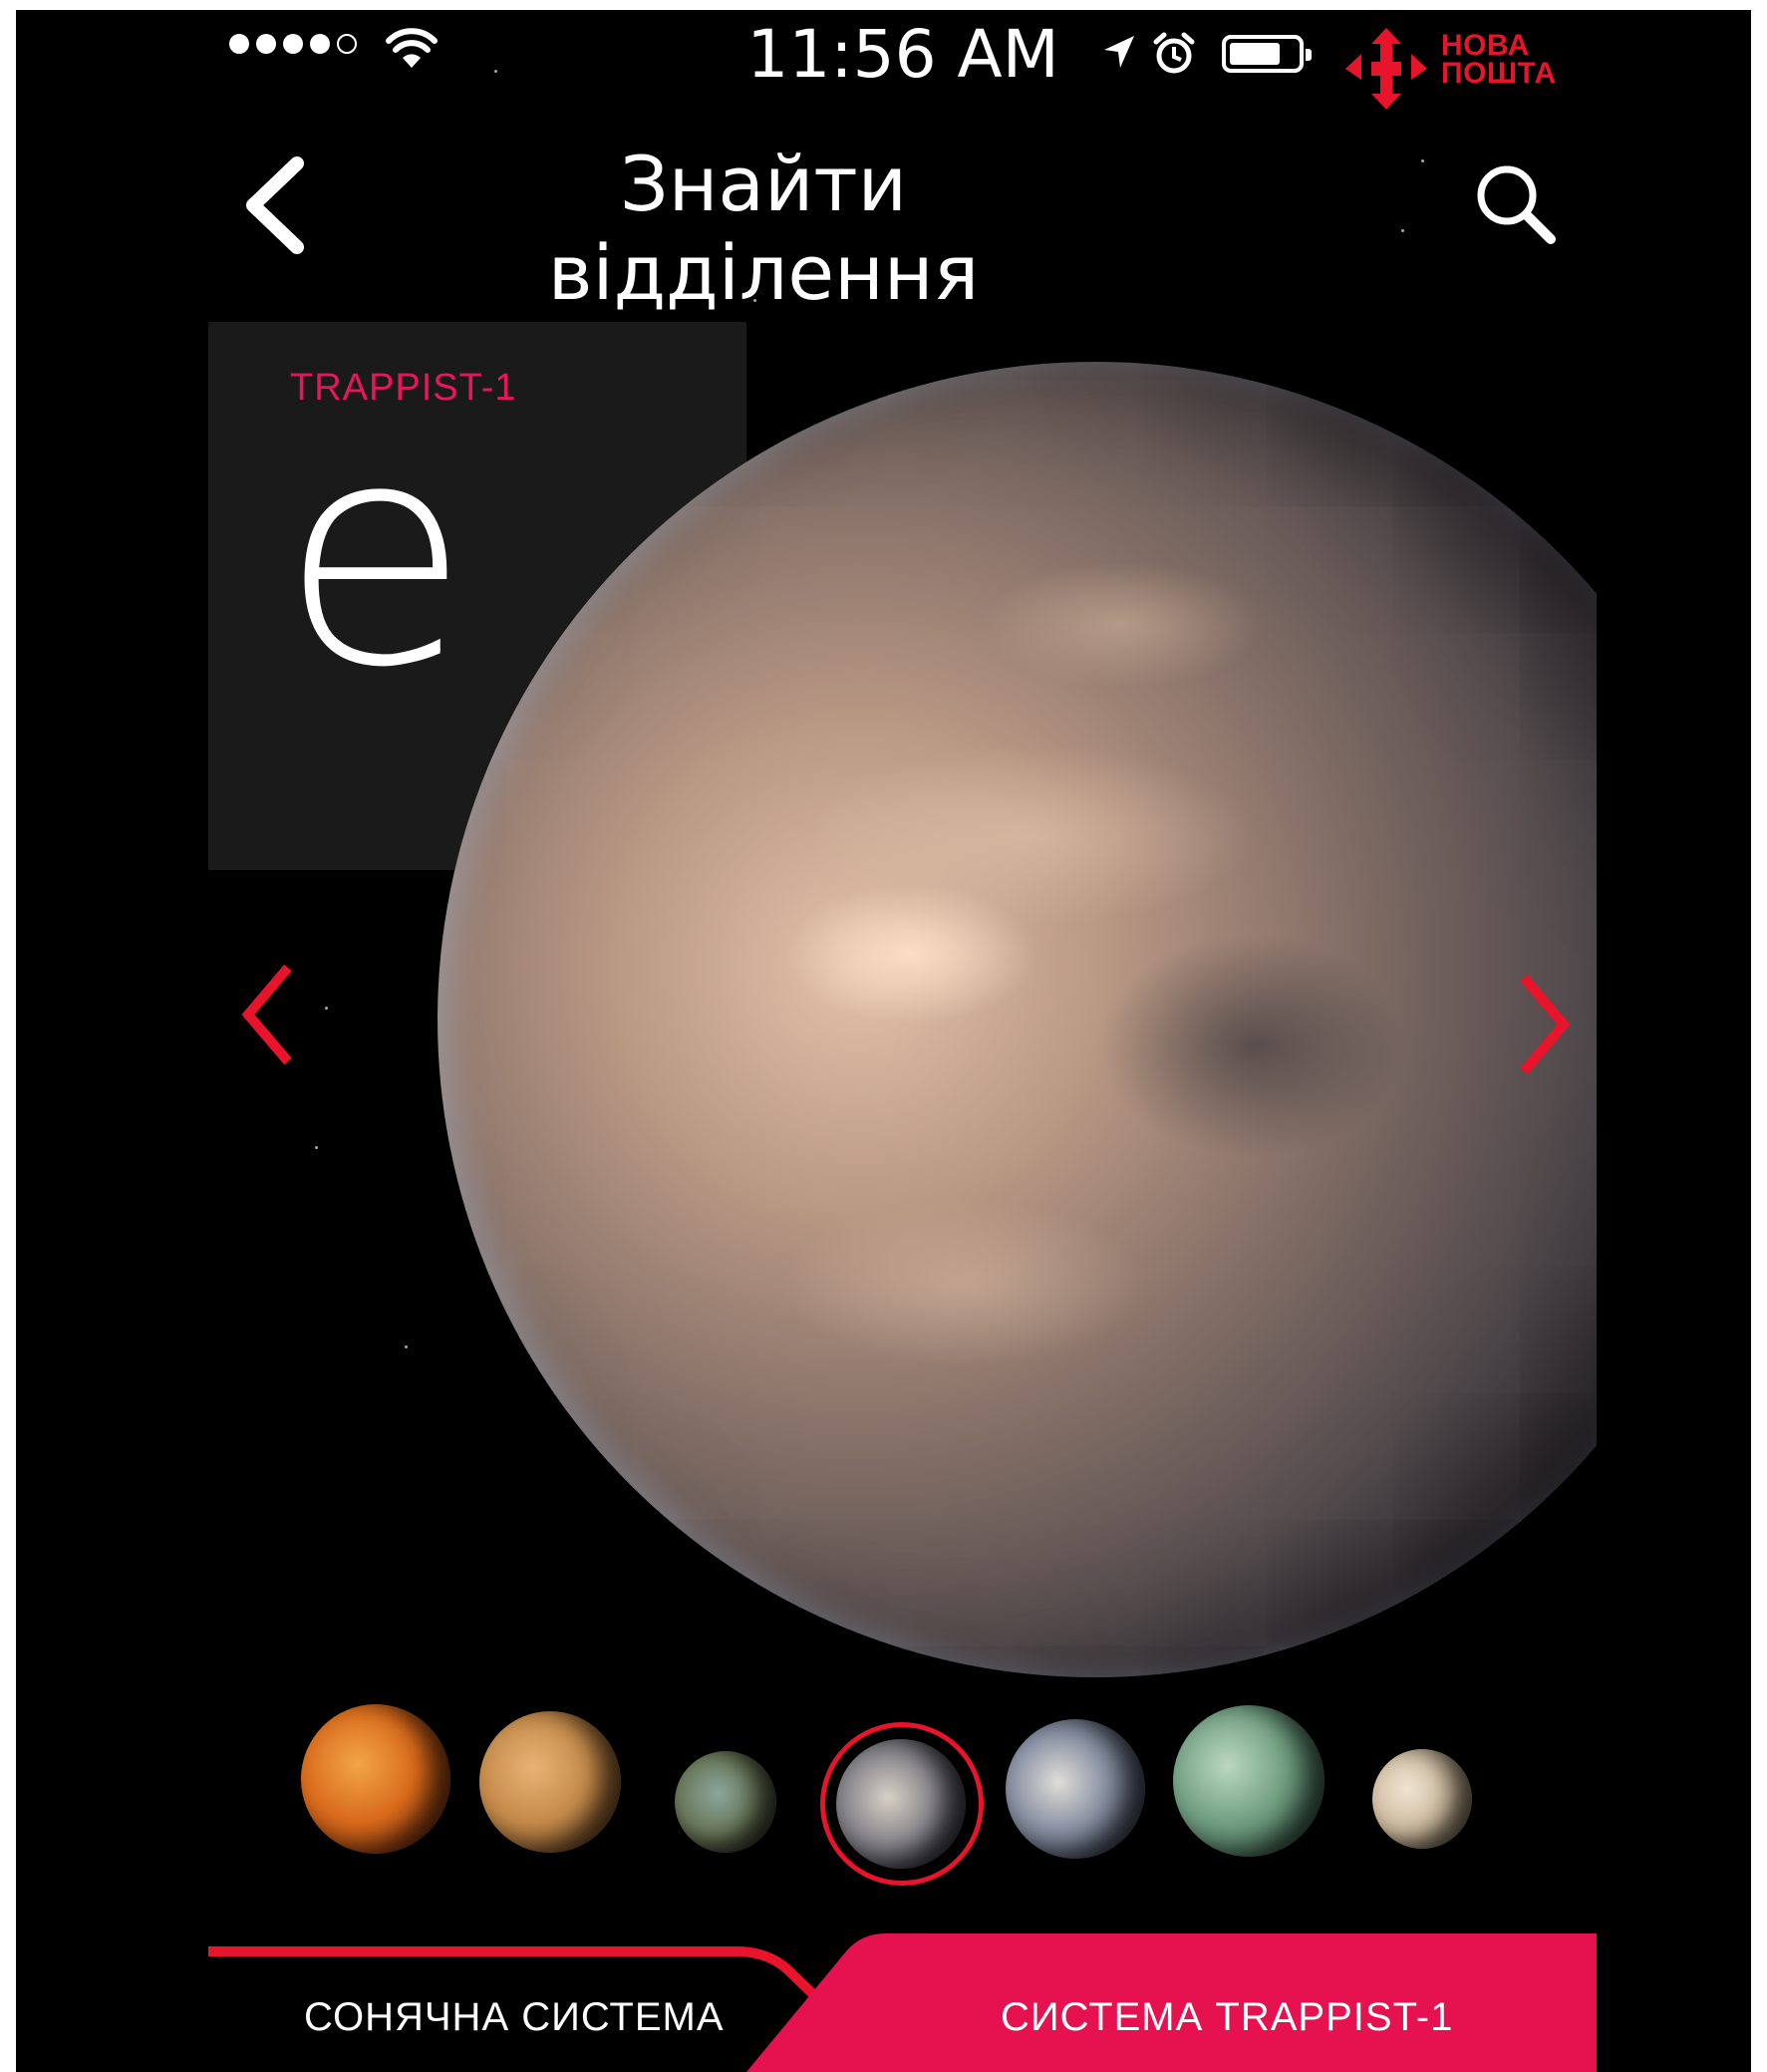 Image resolution: width=1767 pixels, height=2072 pixels. What do you see at coordinates (1499, 73) in the screenshot?
I see `brand-name-line-2: ПОШТА` at bounding box center [1499, 73].